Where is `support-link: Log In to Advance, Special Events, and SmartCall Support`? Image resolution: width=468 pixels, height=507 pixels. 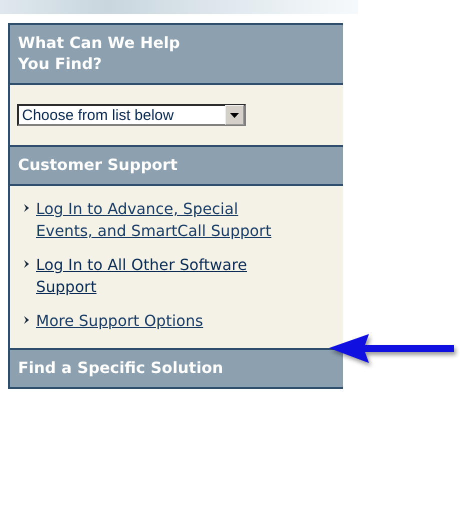 support-link: Log In to Advance, Special Events, and SmartCall Support is located at coordinates (161, 220).